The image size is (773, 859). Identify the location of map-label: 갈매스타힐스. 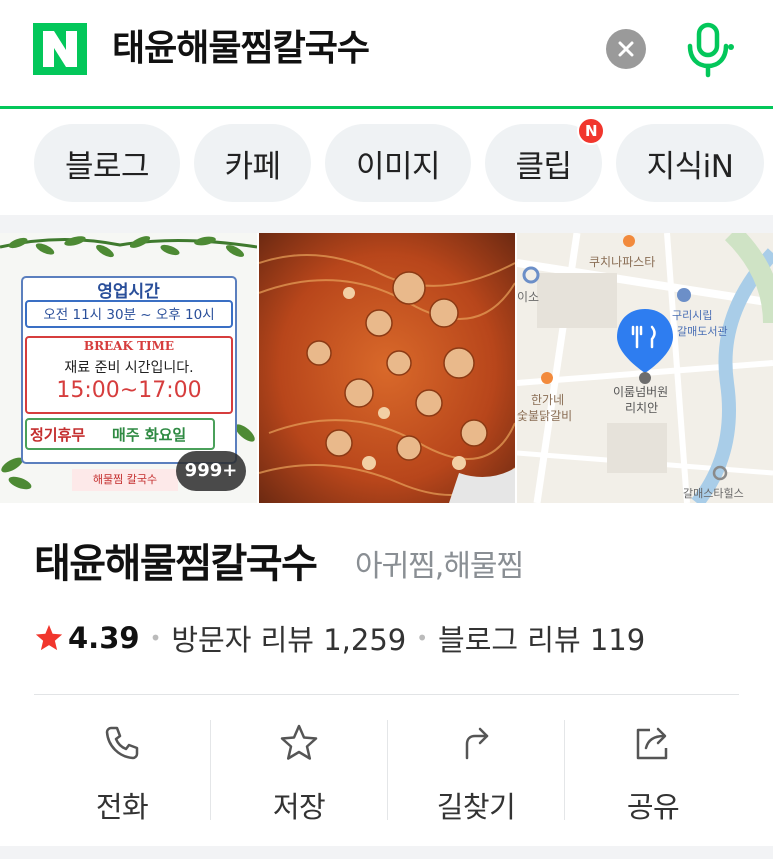
(713, 493).